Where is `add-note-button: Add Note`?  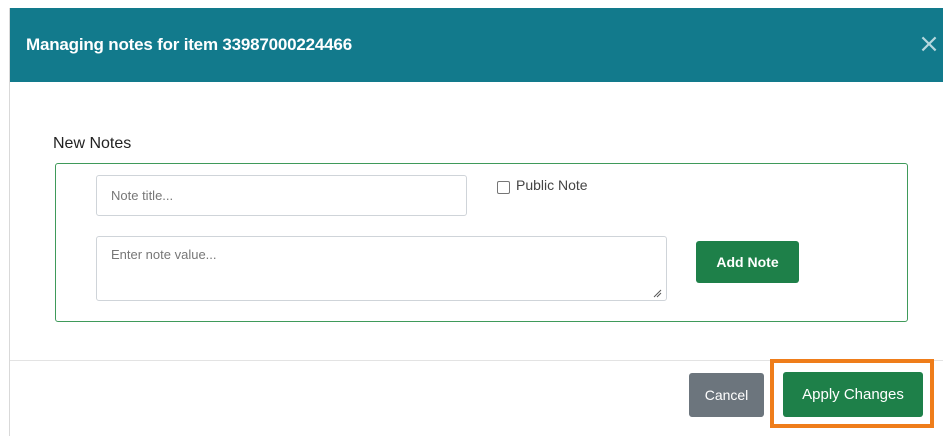 add-note-button: Add Note is located at coordinates (747, 262).